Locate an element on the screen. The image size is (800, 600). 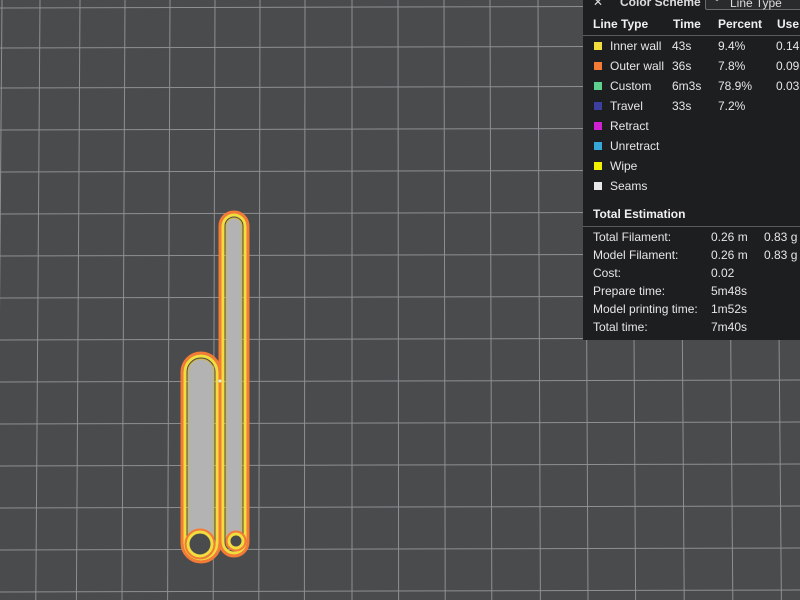
estimation-row: Total Filament: 0.26 m 0.83 g is located at coordinates (691, 237).